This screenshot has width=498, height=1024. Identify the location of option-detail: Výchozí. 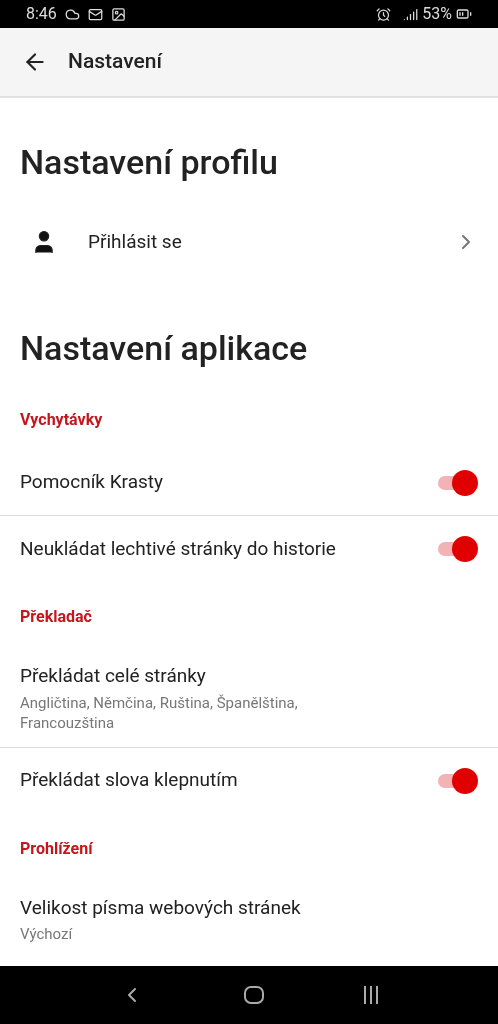
(47, 934).